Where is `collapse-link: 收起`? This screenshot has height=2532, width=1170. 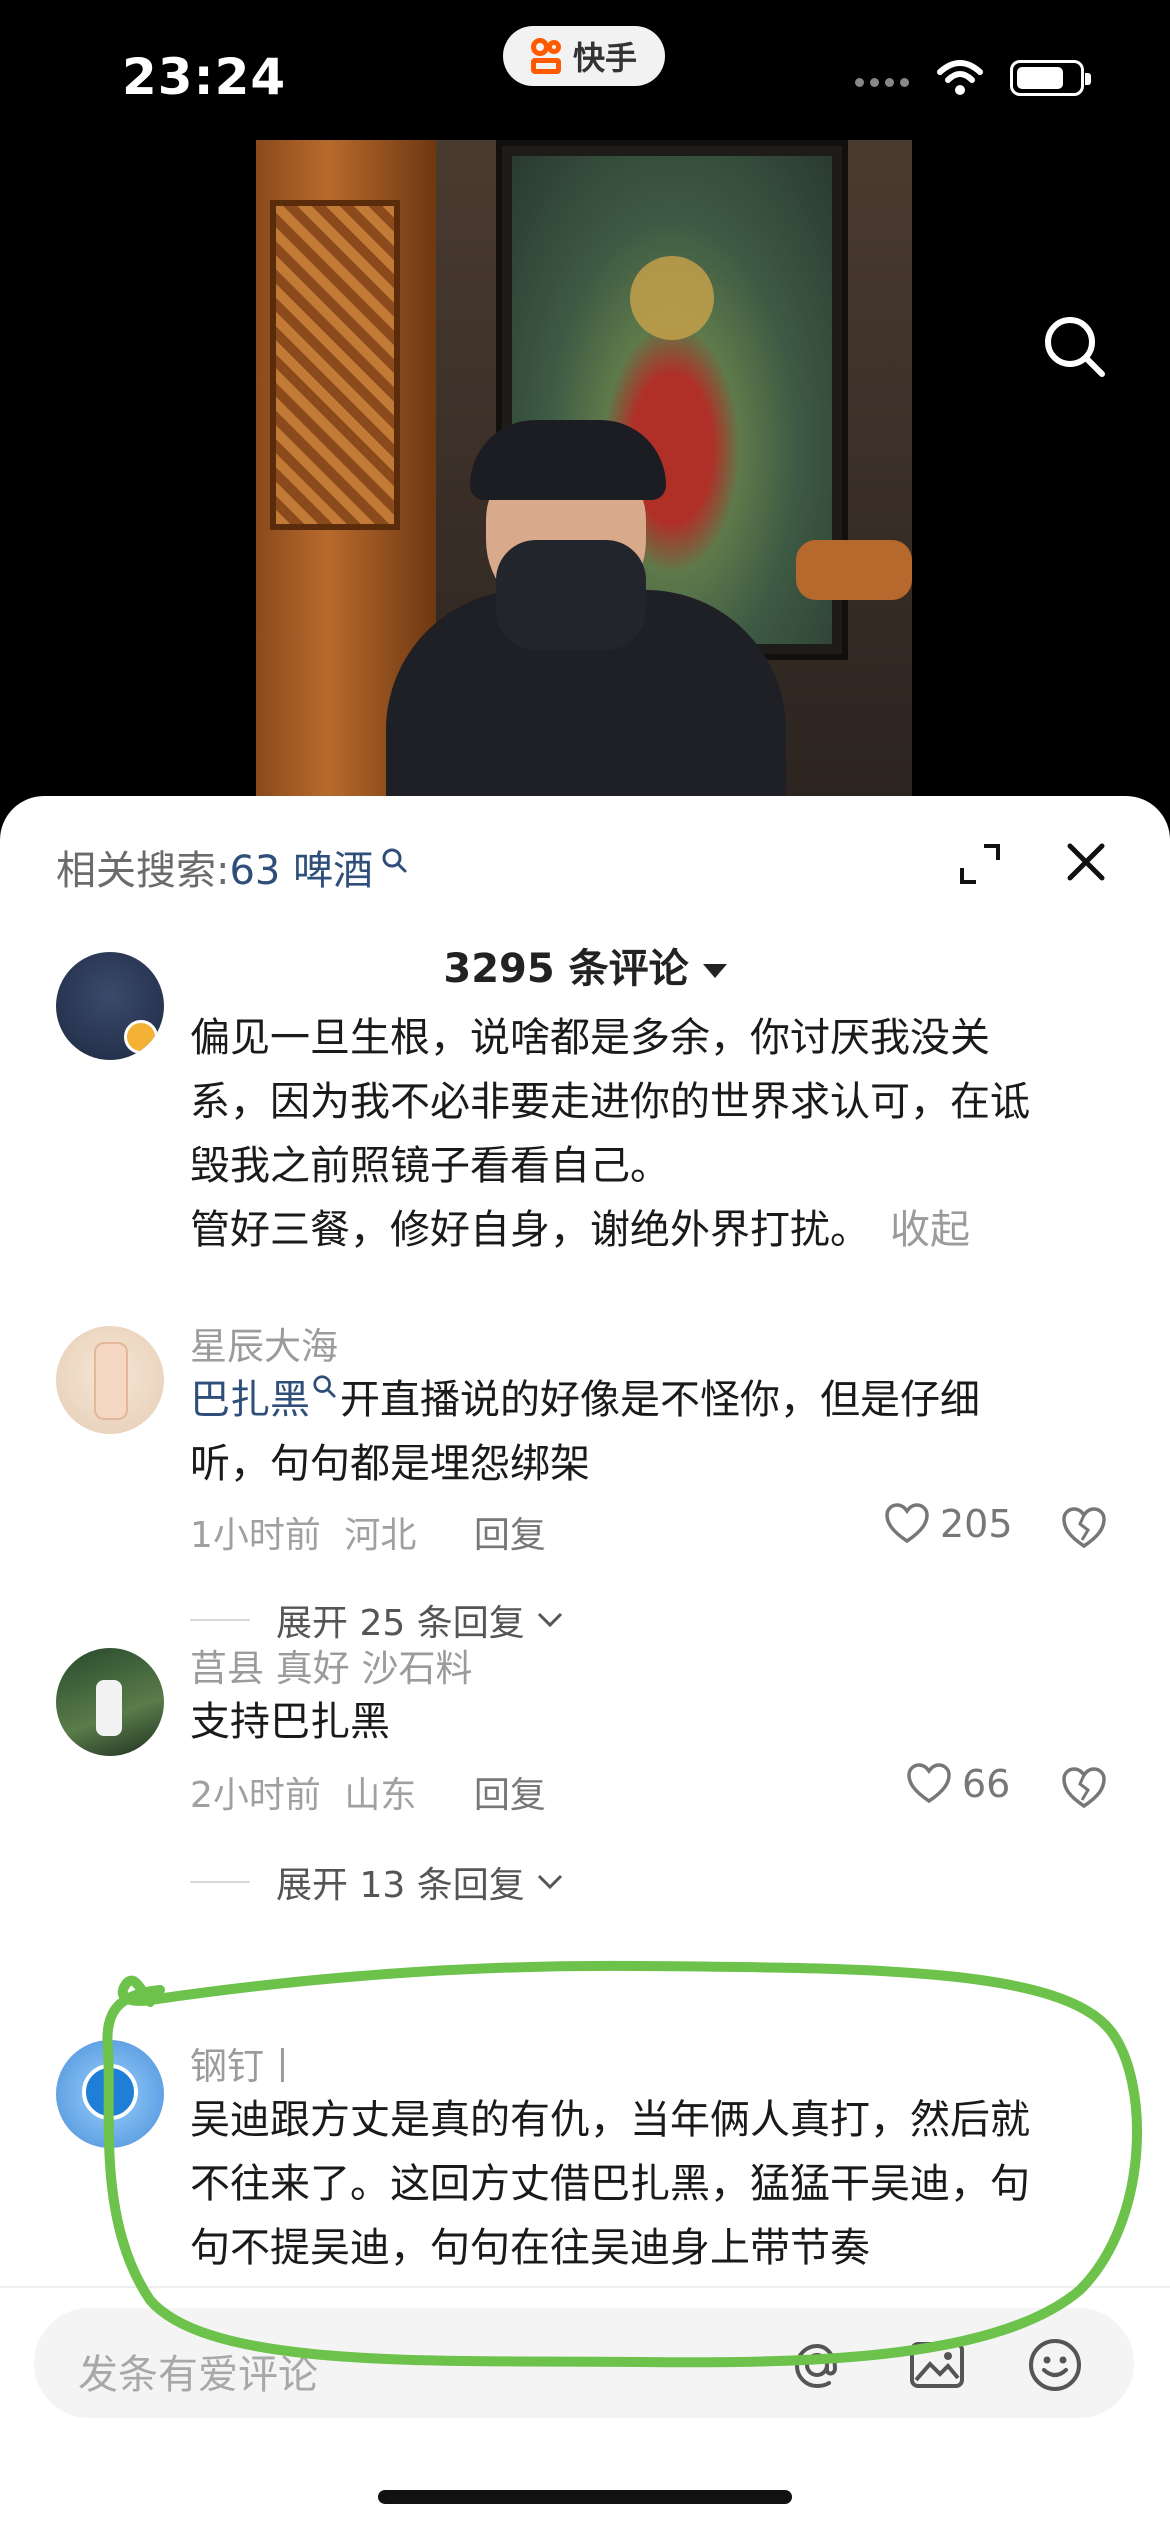
collapse-link: 收起 is located at coordinates (930, 1230).